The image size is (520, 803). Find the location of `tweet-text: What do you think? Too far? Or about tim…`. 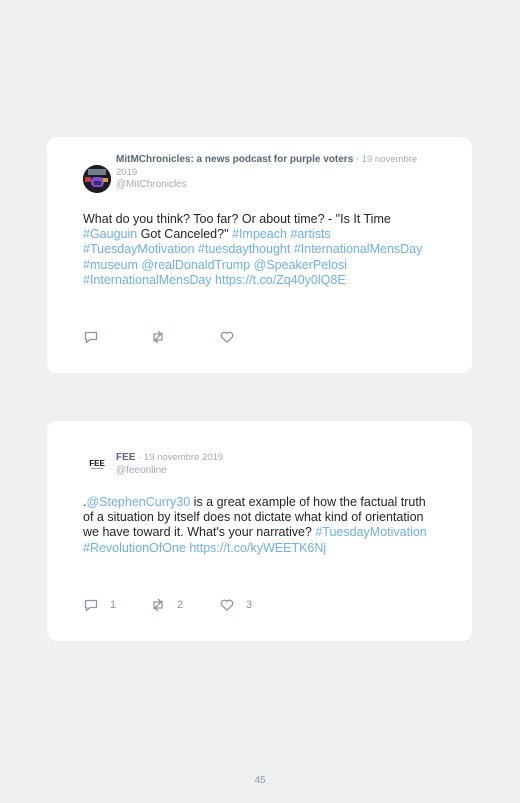

tweet-text: What do you think? Too far? Or about tim… is located at coordinates (237, 219).